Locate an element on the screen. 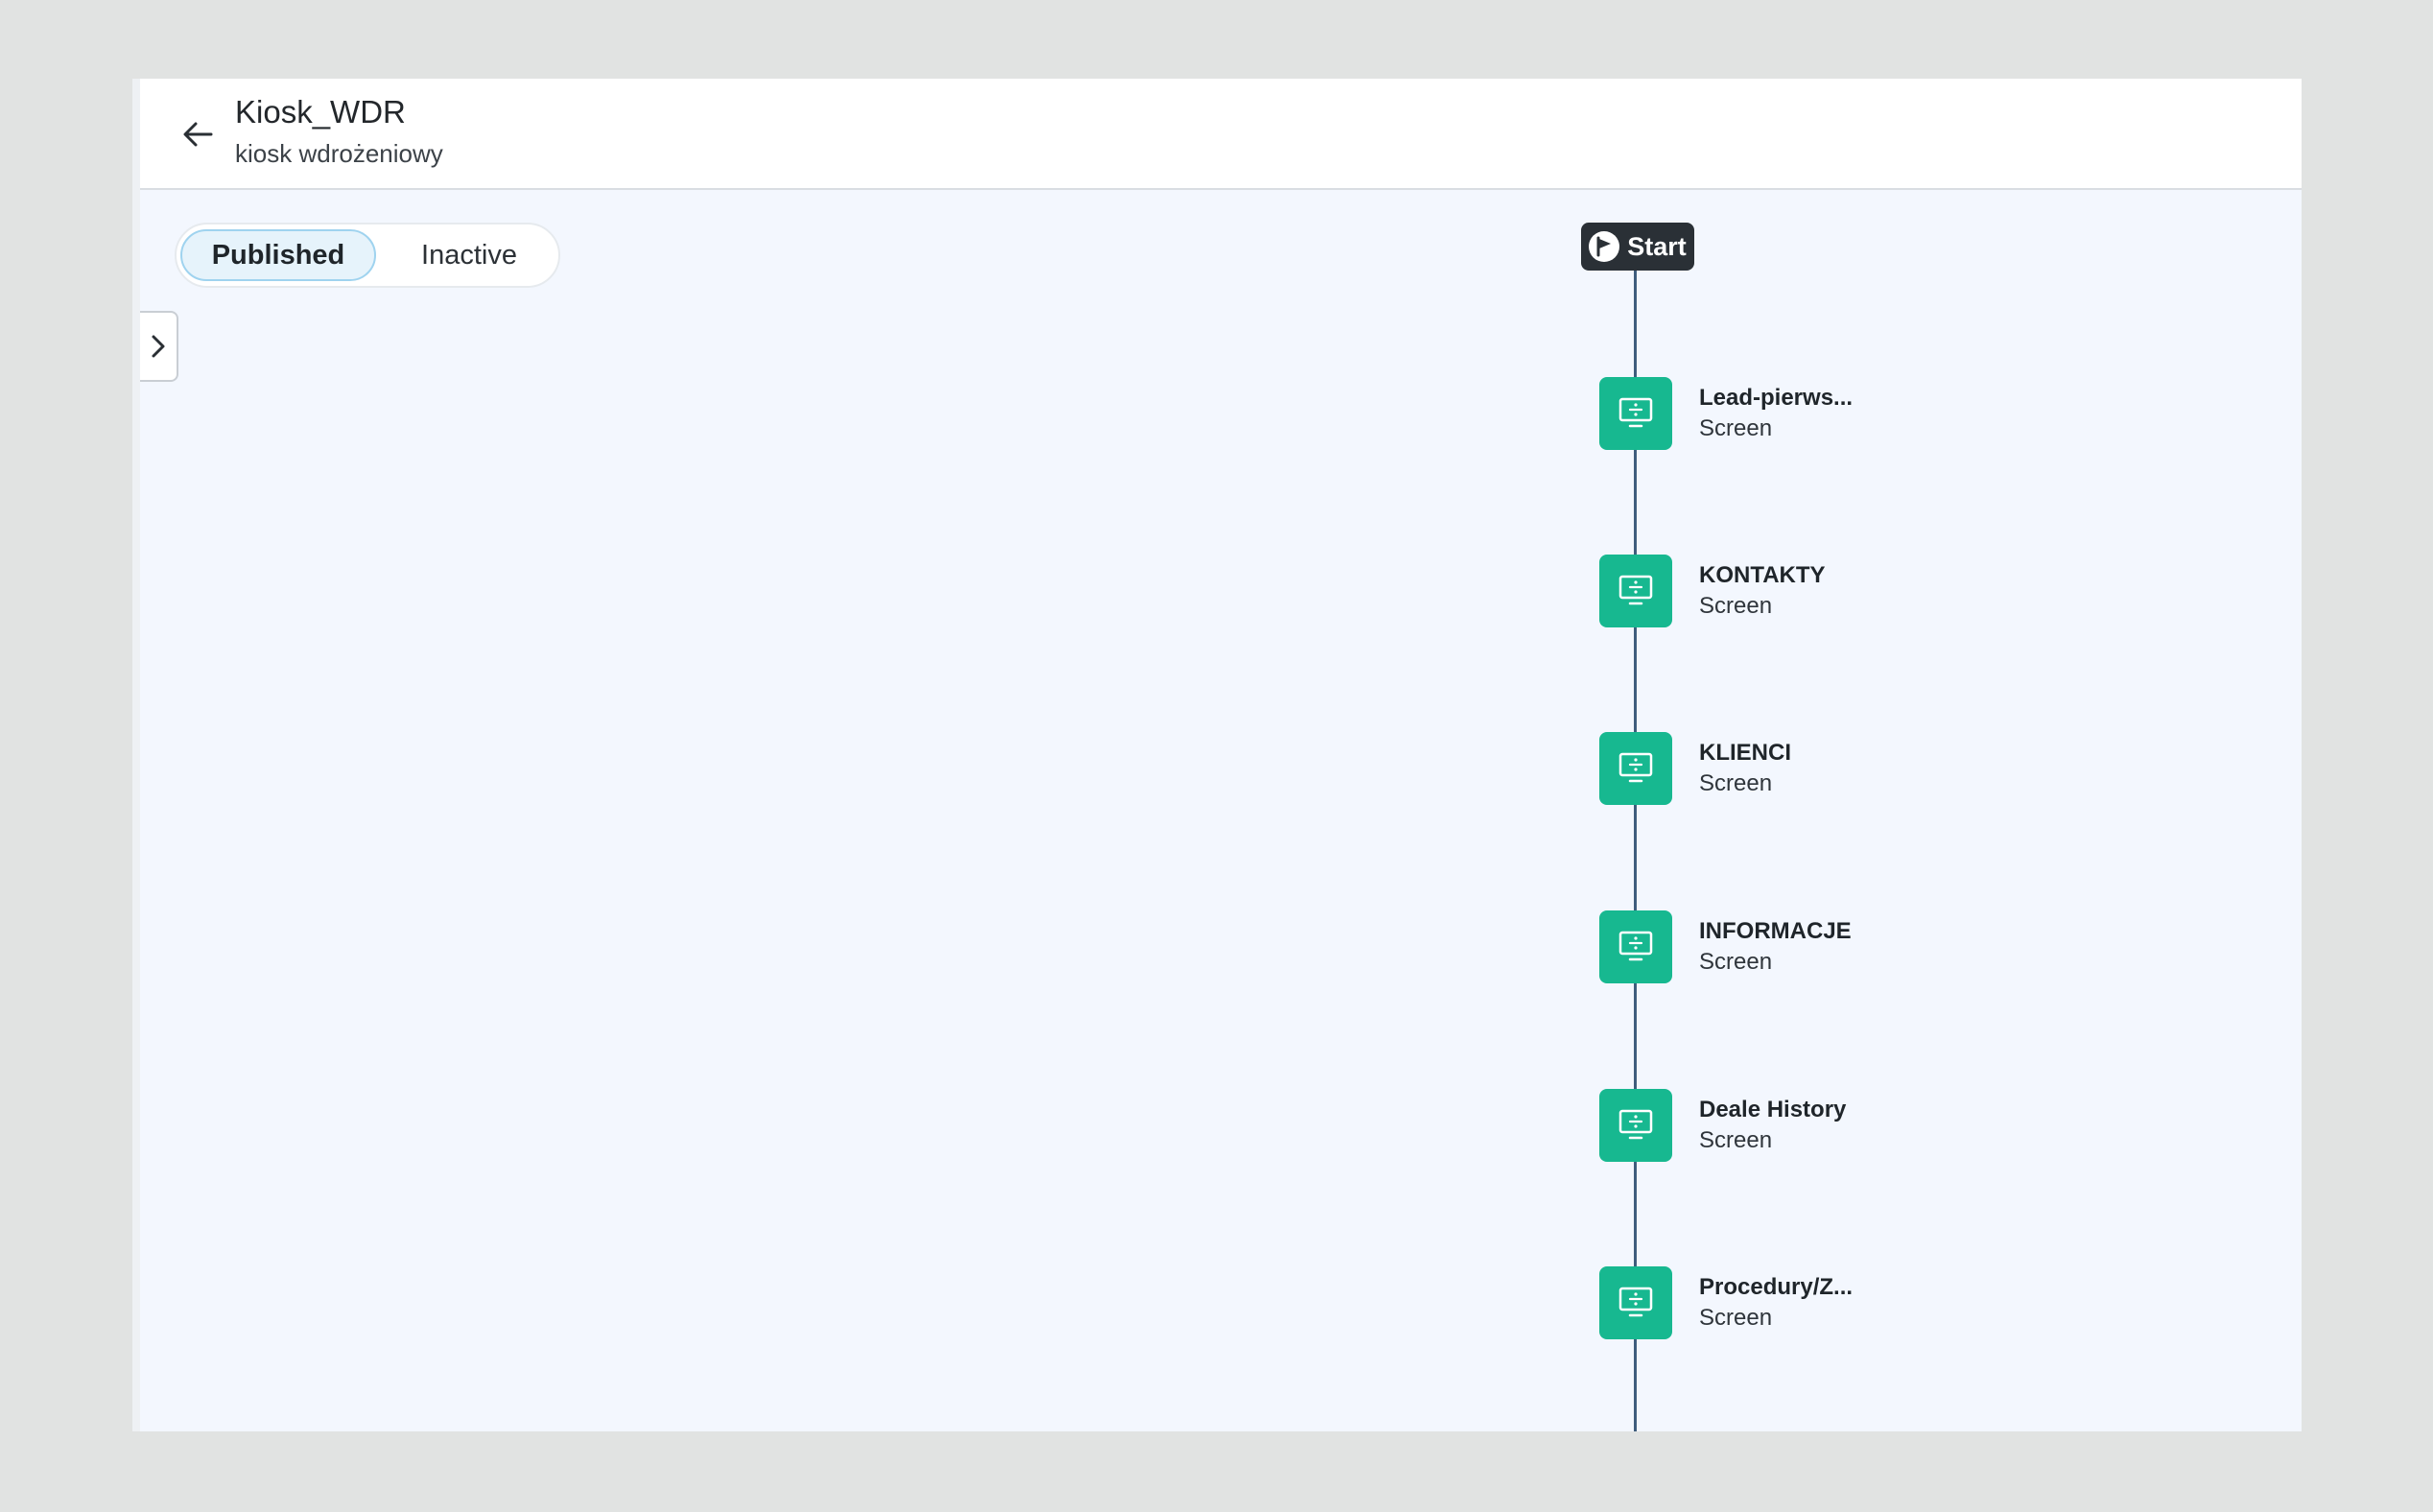 The height and width of the screenshot is (1512, 2433). page-title: Kiosk_WDR is located at coordinates (321, 112).